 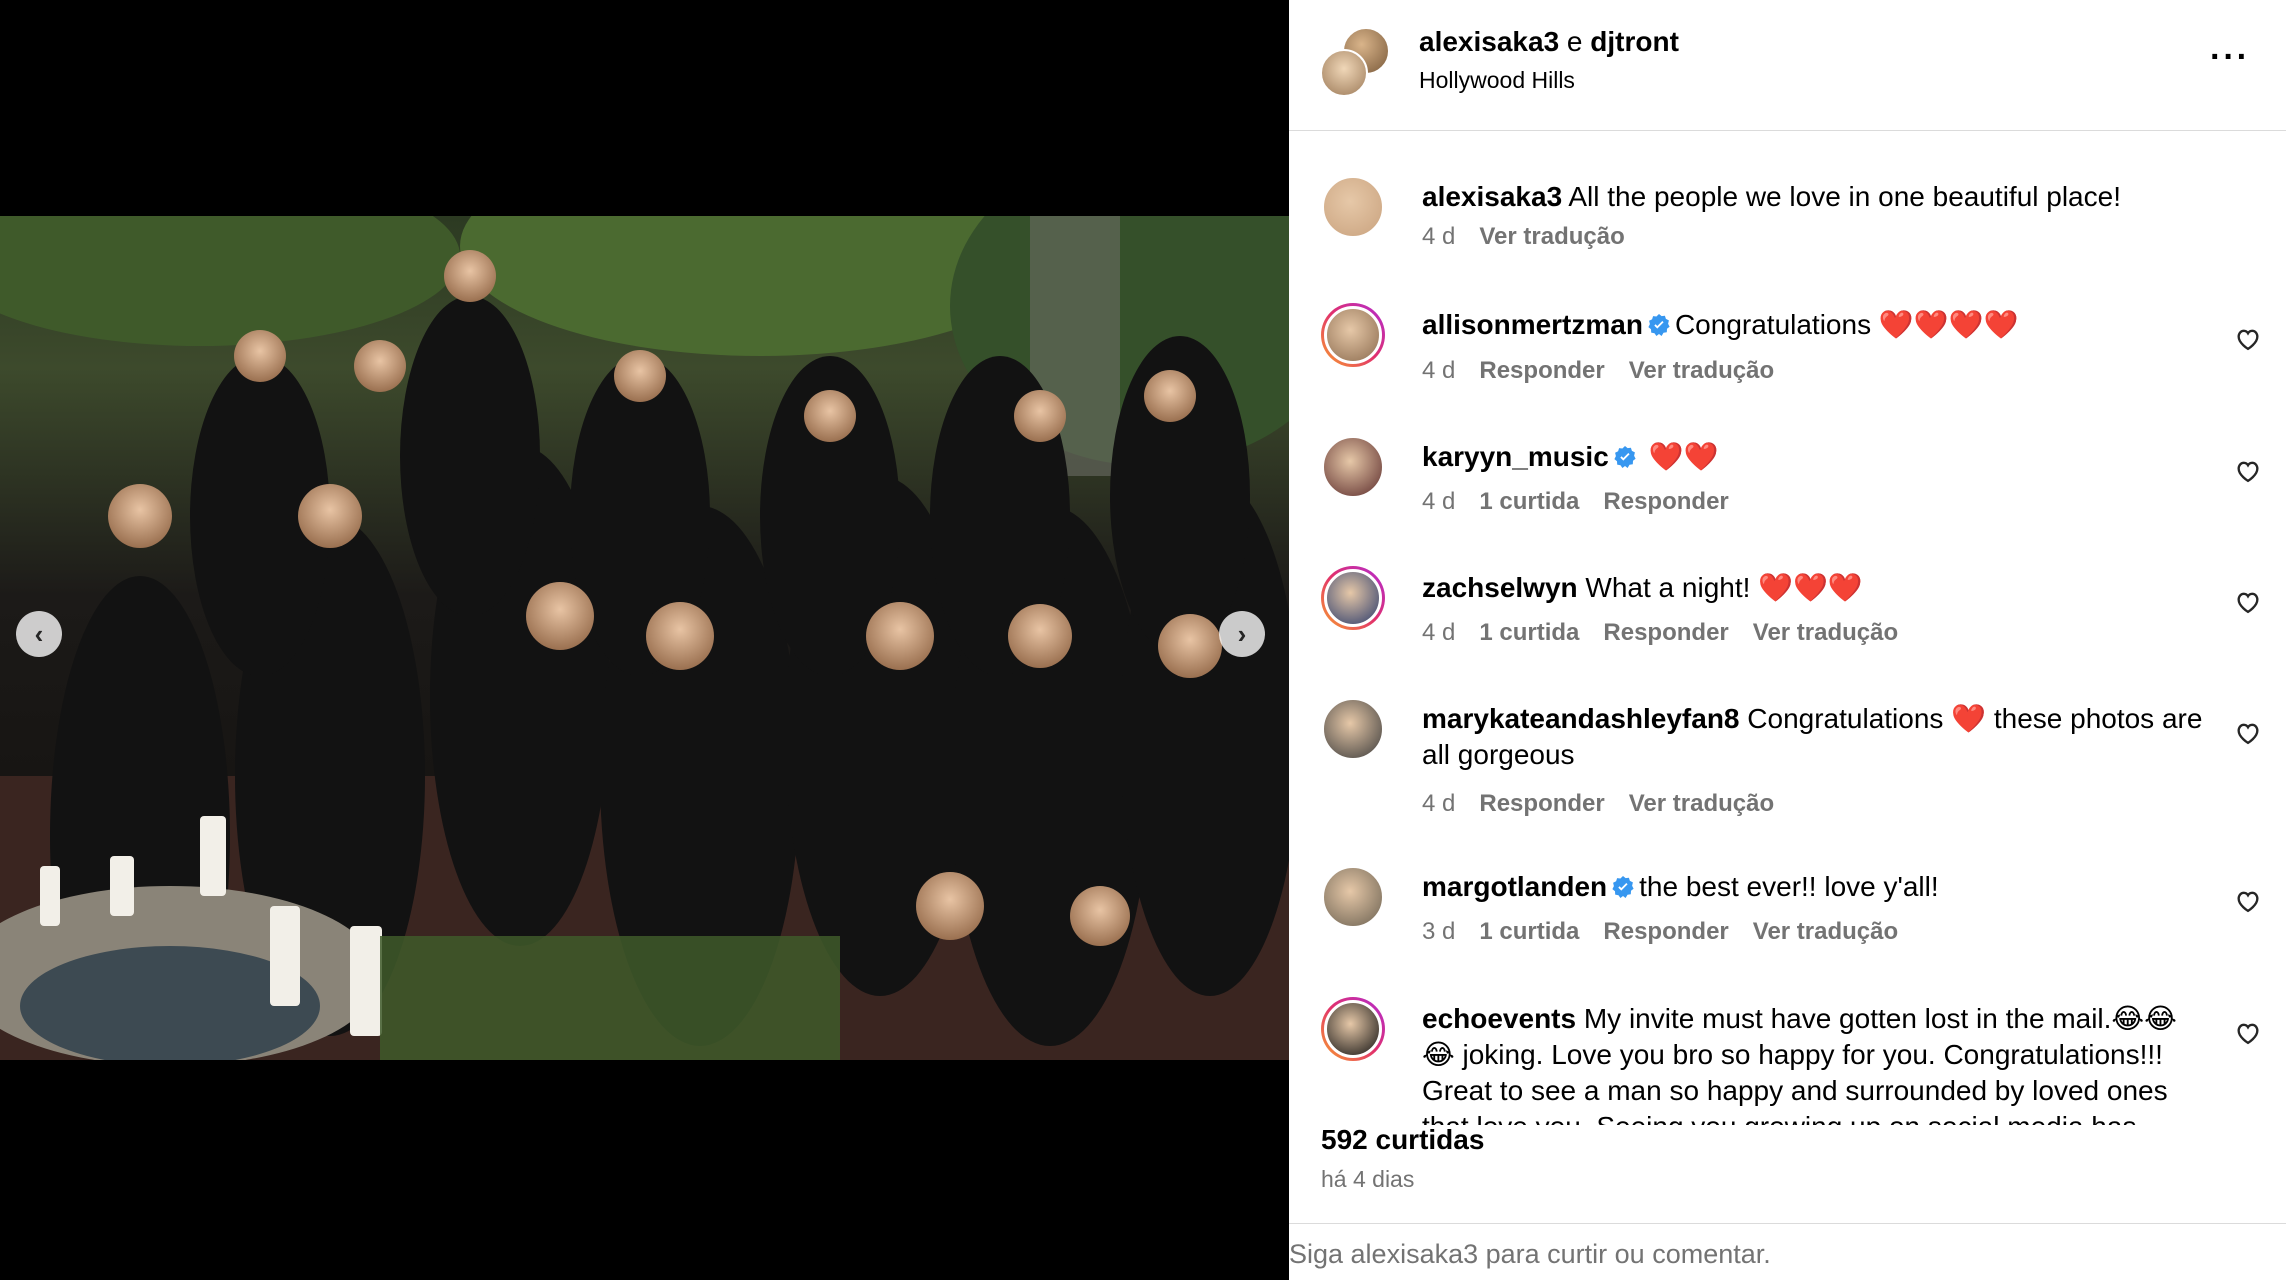 I want to click on post-header: alexisaka3 e djtront Hollywood Hills ···, so click(x=1787, y=65).